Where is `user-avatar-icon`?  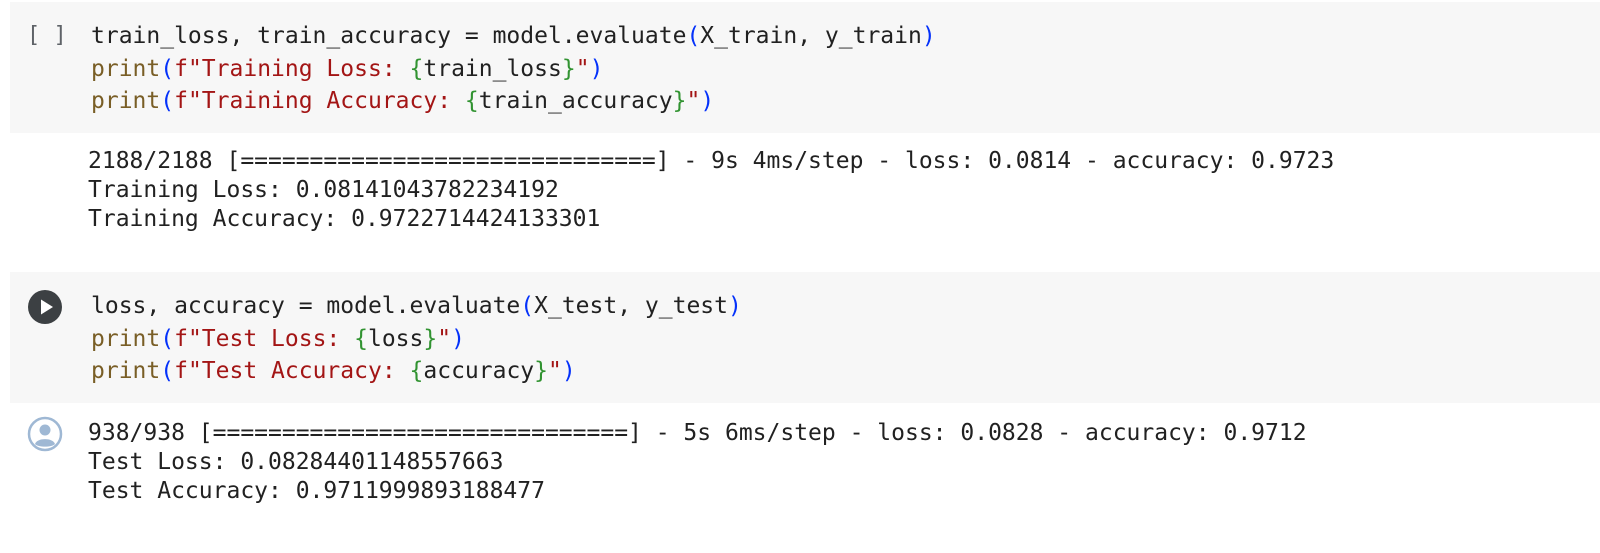
user-avatar-icon is located at coordinates (45, 434).